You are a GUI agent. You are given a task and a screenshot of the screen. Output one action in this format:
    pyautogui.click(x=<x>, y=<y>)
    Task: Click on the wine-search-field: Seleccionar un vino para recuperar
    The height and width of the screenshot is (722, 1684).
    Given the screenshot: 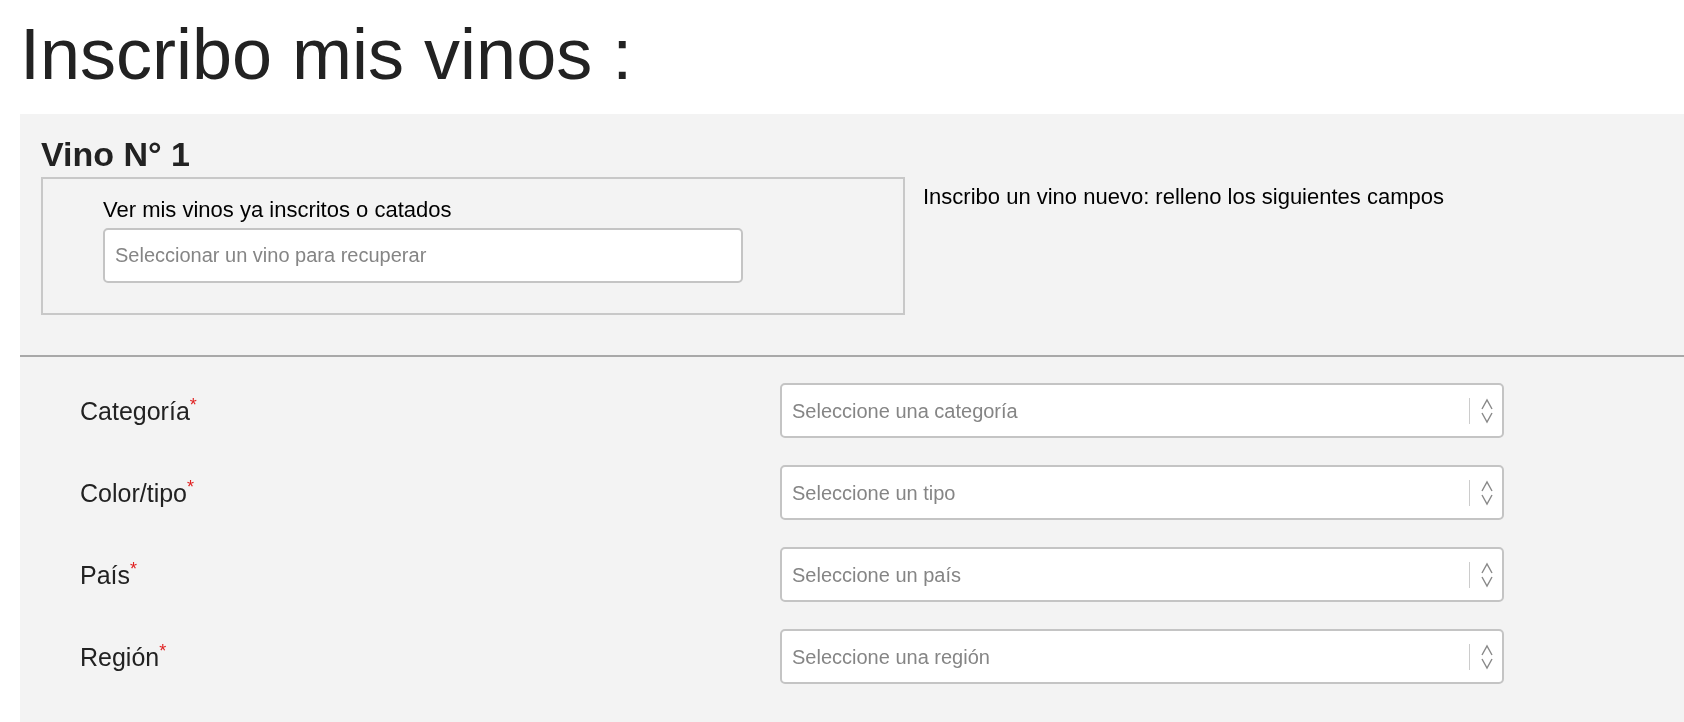 What is the action you would take?
    pyautogui.click(x=423, y=255)
    